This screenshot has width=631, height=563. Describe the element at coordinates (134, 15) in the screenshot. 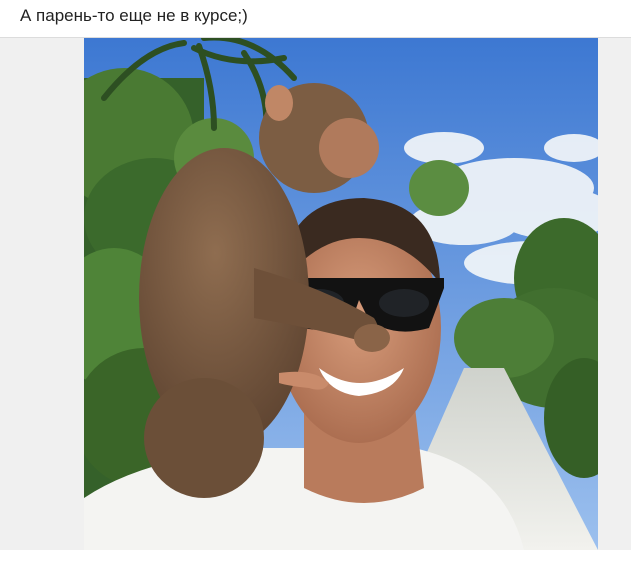

I see `post-caption: А парень-то еще не в курсе;)` at that location.